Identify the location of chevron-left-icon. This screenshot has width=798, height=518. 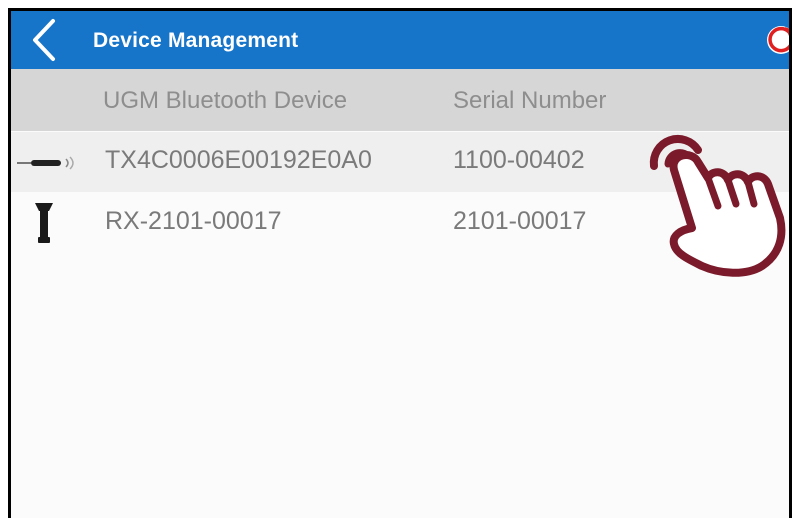
(44, 40).